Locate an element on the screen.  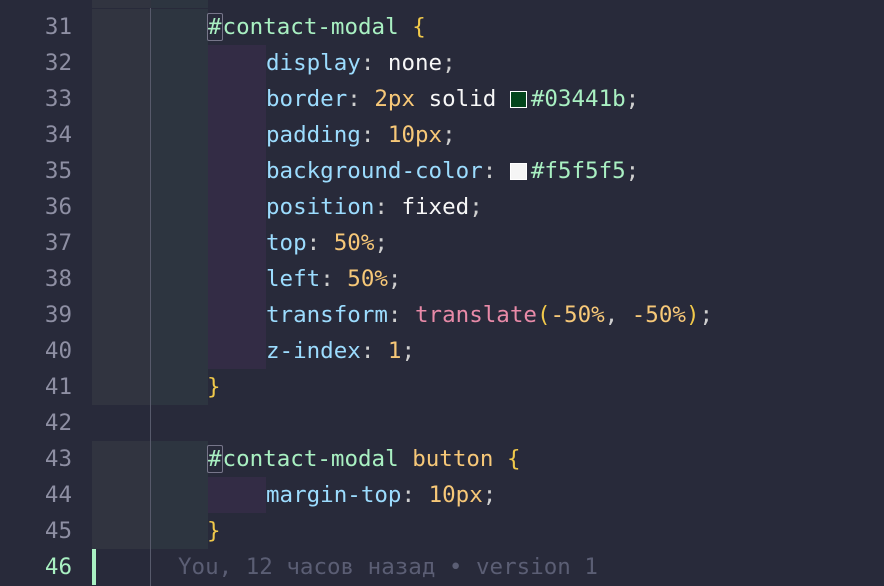
code-line: 34 padding: 10px; is located at coordinates (442, 135).